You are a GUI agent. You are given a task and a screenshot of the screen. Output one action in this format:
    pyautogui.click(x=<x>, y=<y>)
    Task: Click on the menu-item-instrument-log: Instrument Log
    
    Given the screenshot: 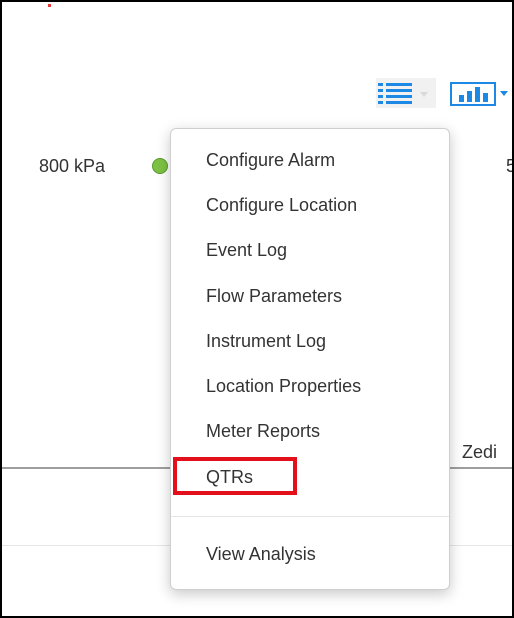 What is the action you would take?
    pyautogui.click(x=266, y=341)
    